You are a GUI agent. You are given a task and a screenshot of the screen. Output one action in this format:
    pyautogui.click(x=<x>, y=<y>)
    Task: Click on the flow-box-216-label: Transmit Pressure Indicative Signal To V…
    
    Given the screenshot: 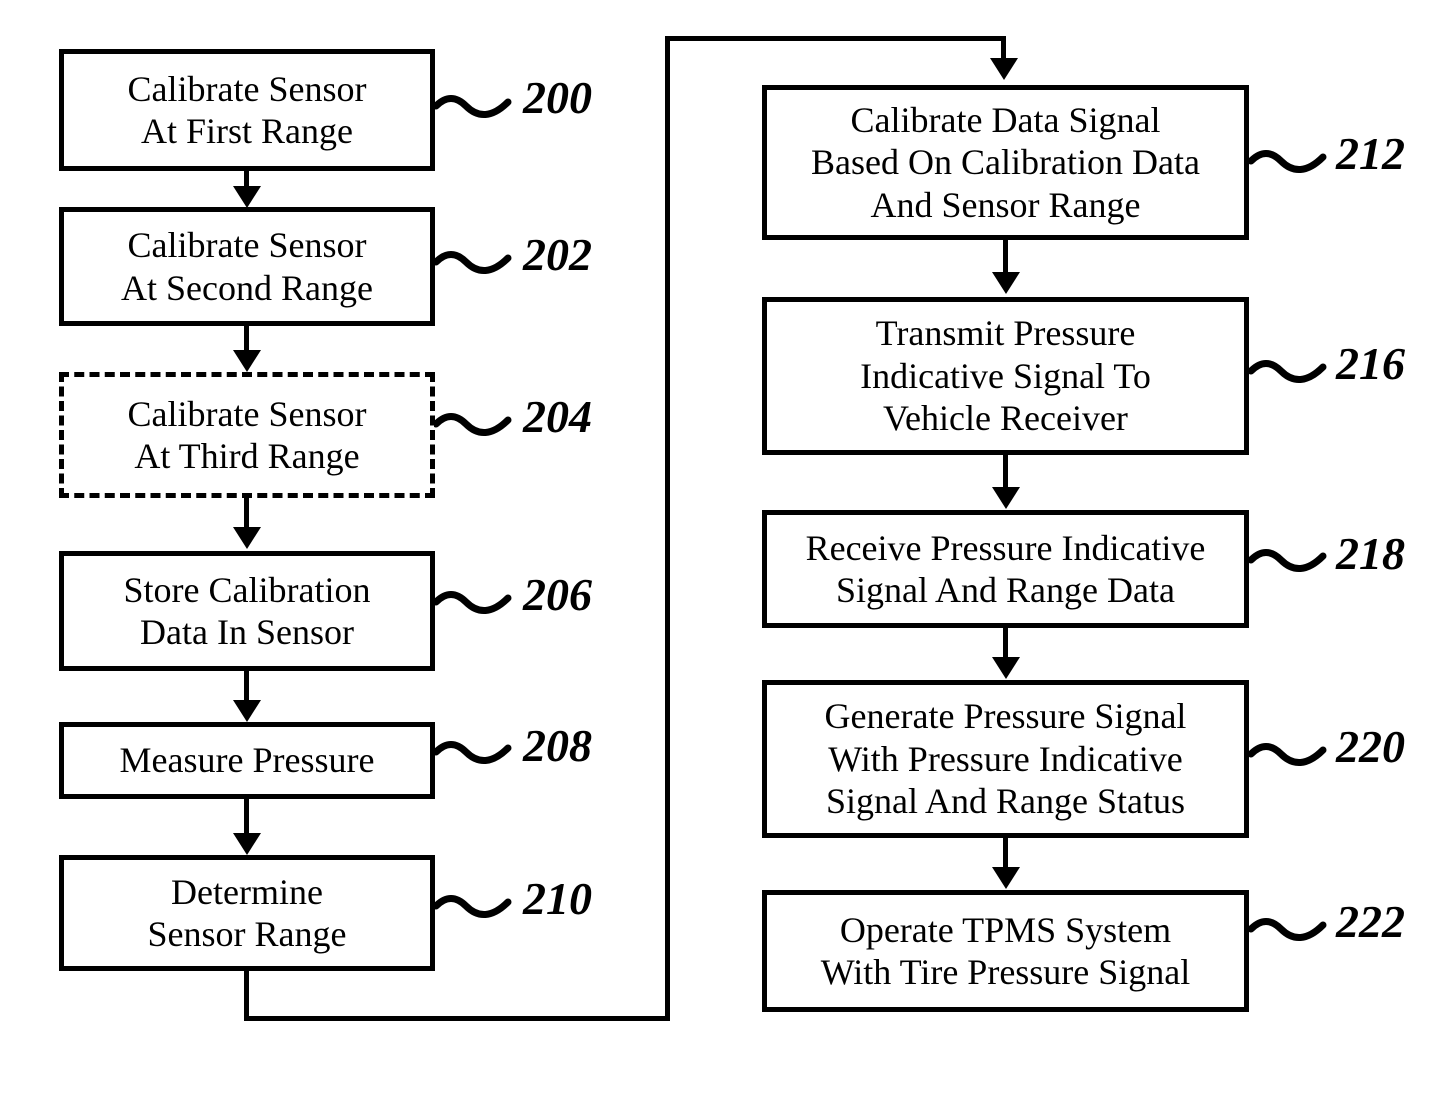 What is the action you would take?
    pyautogui.click(x=1005, y=376)
    